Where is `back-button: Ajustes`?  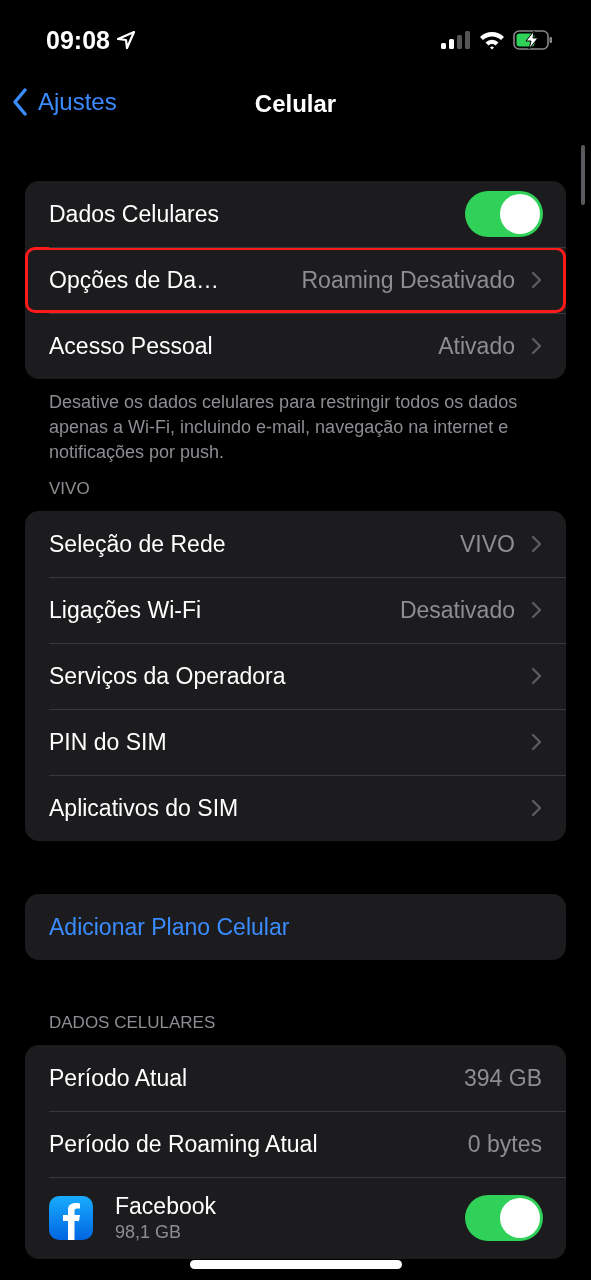 back-button: Ajustes is located at coordinates (64, 102).